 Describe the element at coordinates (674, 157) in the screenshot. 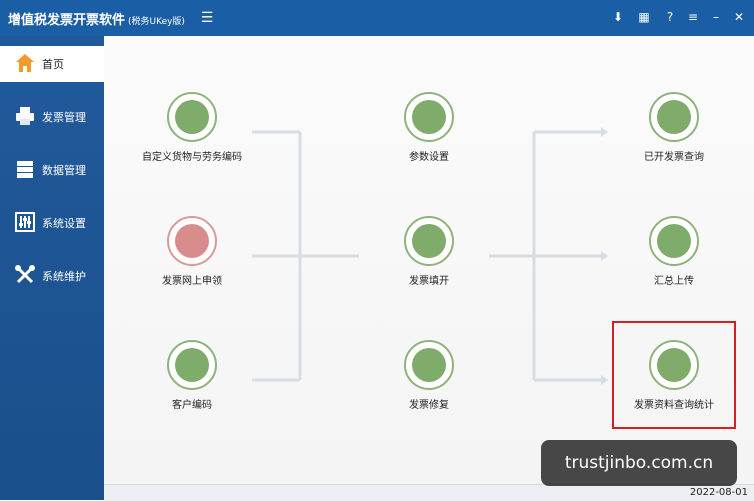

I see `tile-label: 已开发票查询` at that location.